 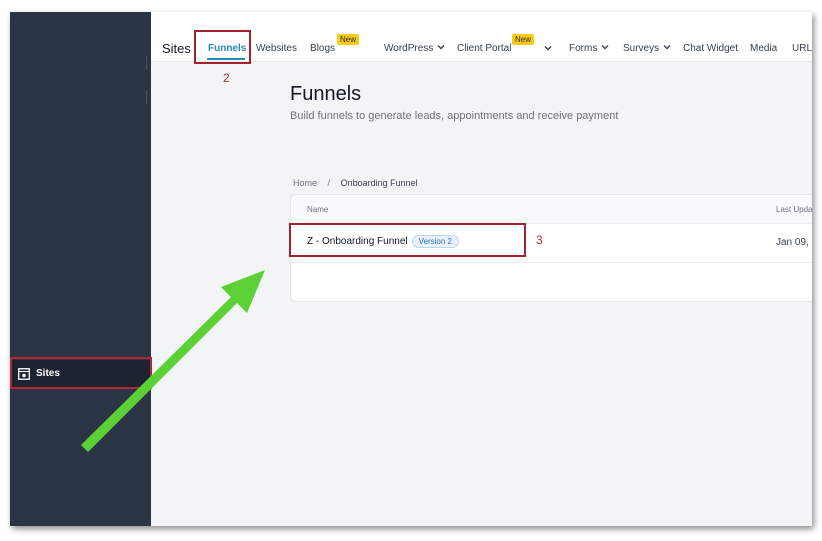 What do you see at coordinates (173, 361) in the screenshot?
I see `green-arrow-annotation` at bounding box center [173, 361].